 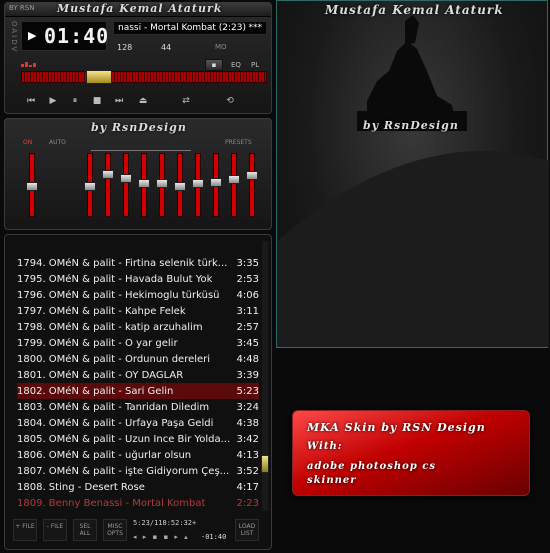 I want to click on eq-auto-label: AUTO, so click(x=57, y=142).